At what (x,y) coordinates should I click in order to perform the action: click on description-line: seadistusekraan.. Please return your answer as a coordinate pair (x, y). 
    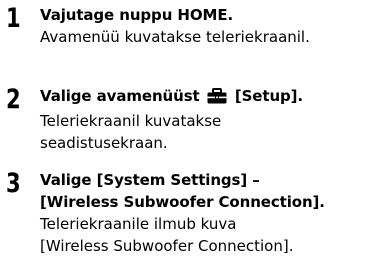
    Looking at the image, I should click on (104, 143).